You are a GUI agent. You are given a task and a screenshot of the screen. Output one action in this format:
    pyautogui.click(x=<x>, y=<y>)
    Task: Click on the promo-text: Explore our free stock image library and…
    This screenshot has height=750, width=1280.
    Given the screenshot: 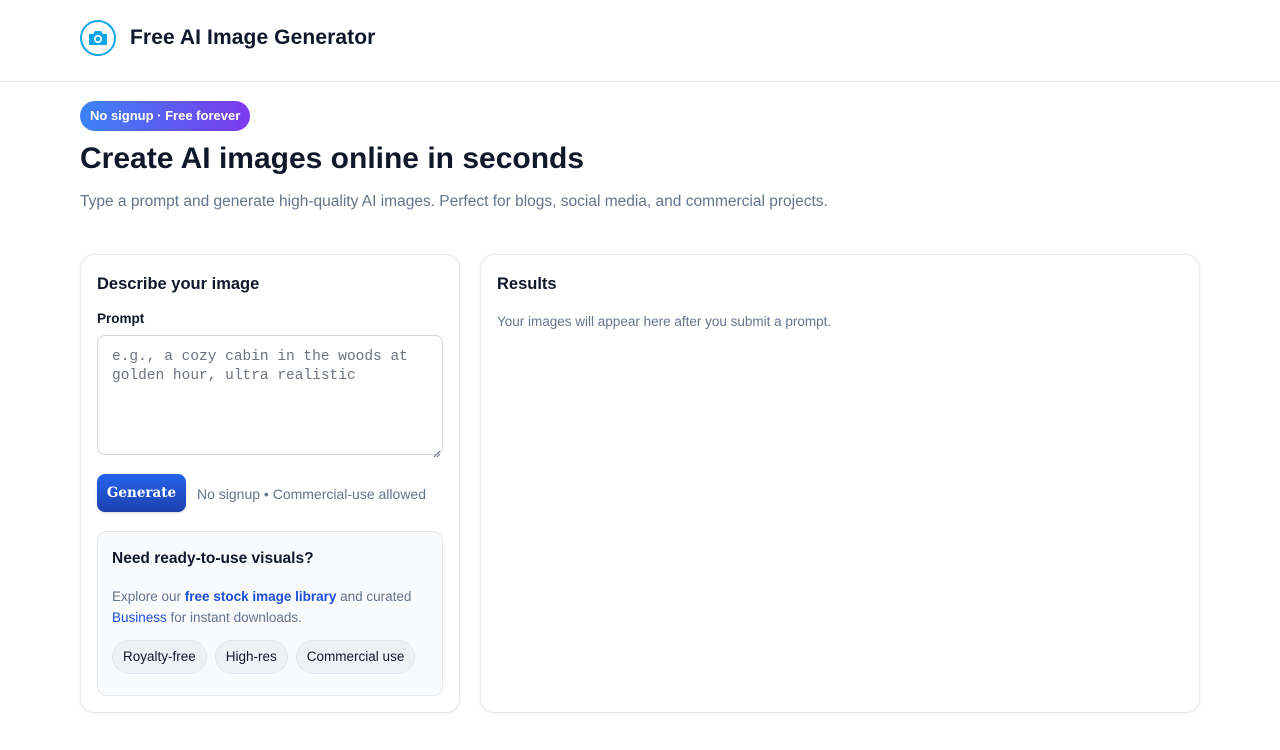 What is the action you would take?
    pyautogui.click(x=262, y=607)
    